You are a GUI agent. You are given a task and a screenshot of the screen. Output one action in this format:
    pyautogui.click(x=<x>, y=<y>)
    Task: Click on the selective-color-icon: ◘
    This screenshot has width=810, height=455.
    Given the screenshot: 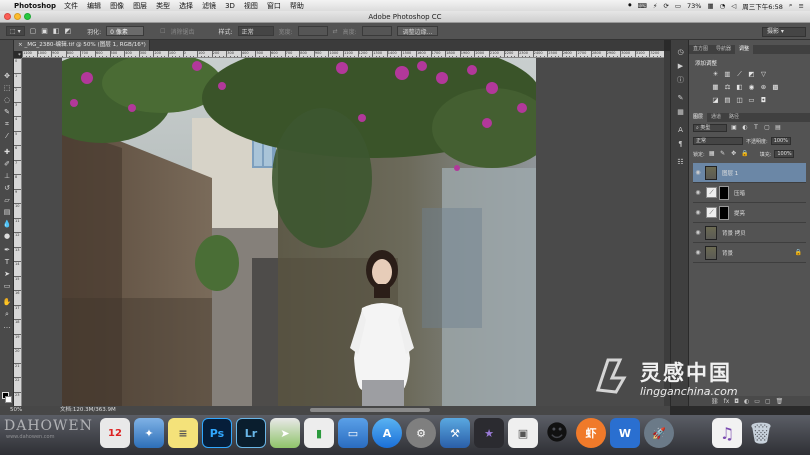 What is the action you would take?
    pyautogui.click(x=763, y=100)
    